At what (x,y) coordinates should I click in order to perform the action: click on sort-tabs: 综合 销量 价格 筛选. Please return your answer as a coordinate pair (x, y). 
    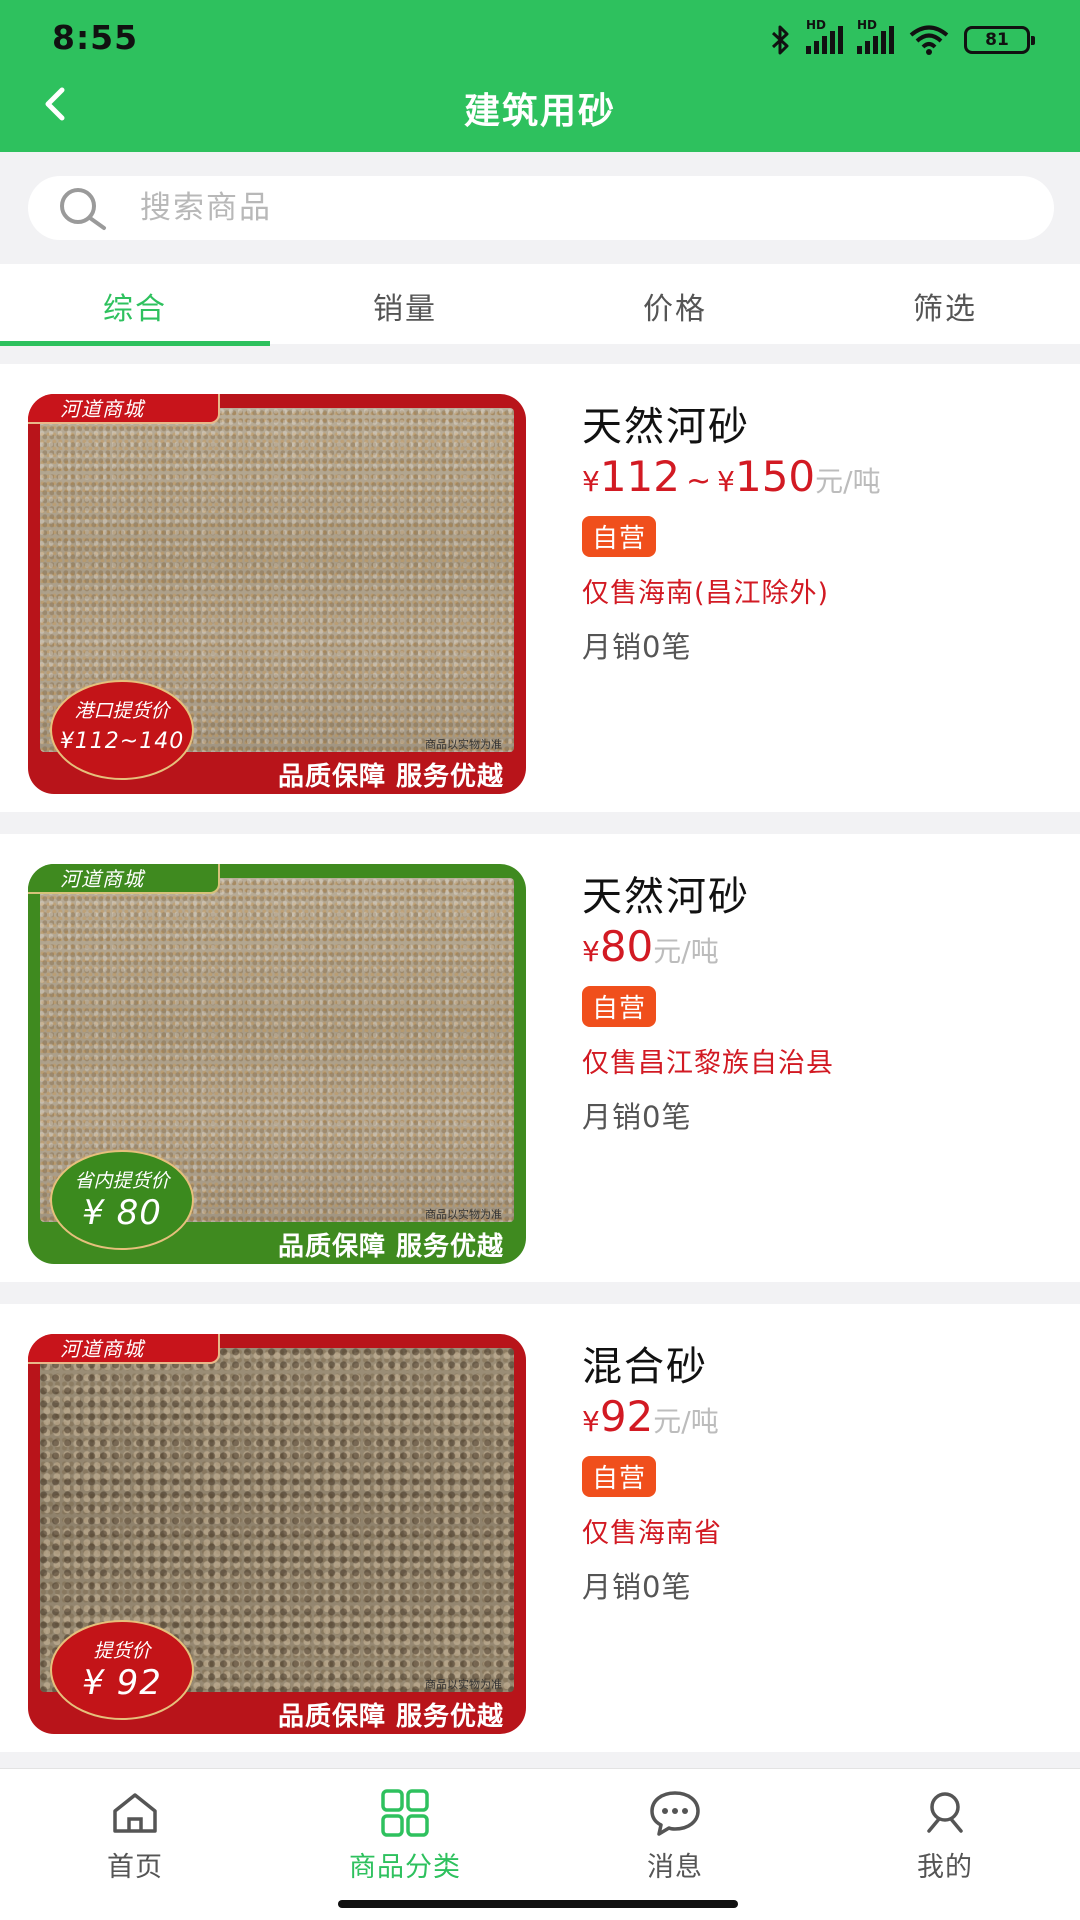
    Looking at the image, I should click on (540, 305).